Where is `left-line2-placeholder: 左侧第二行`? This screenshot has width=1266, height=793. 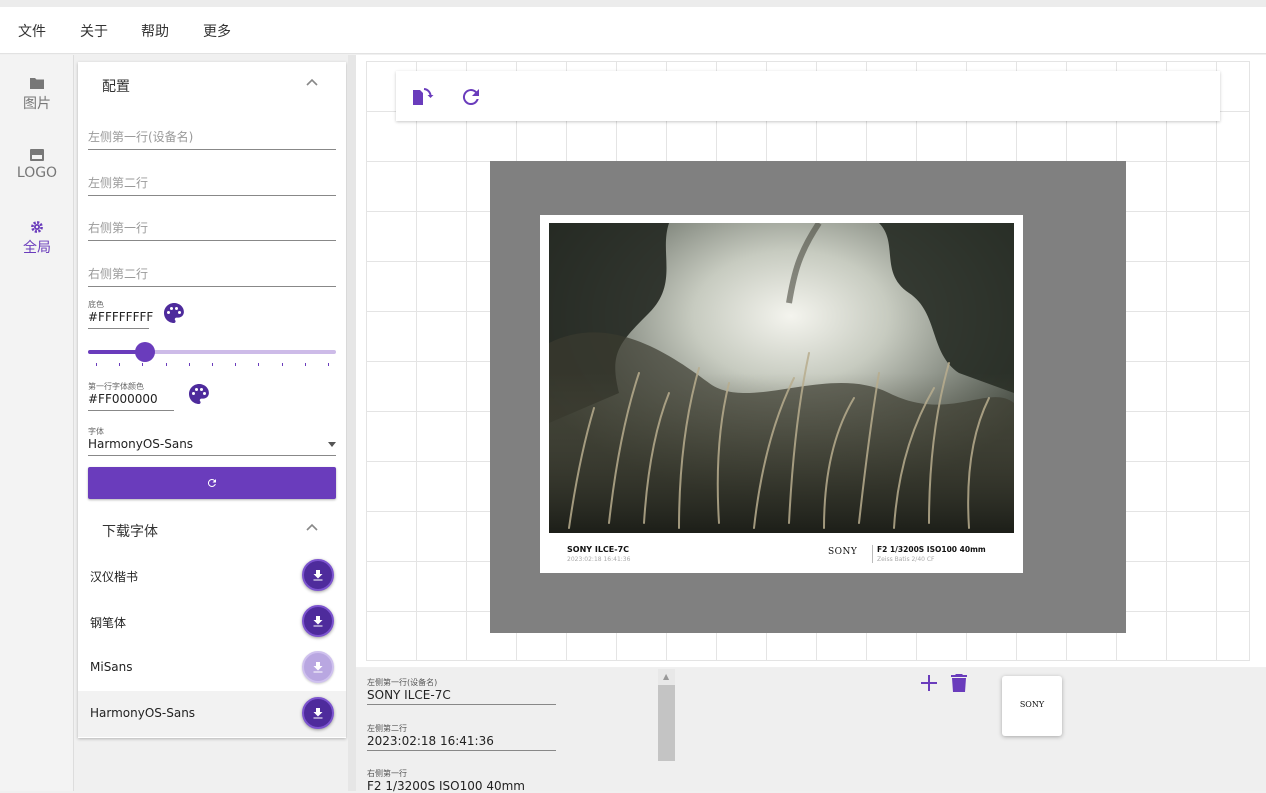 left-line2-placeholder: 左侧第二行 is located at coordinates (118, 183).